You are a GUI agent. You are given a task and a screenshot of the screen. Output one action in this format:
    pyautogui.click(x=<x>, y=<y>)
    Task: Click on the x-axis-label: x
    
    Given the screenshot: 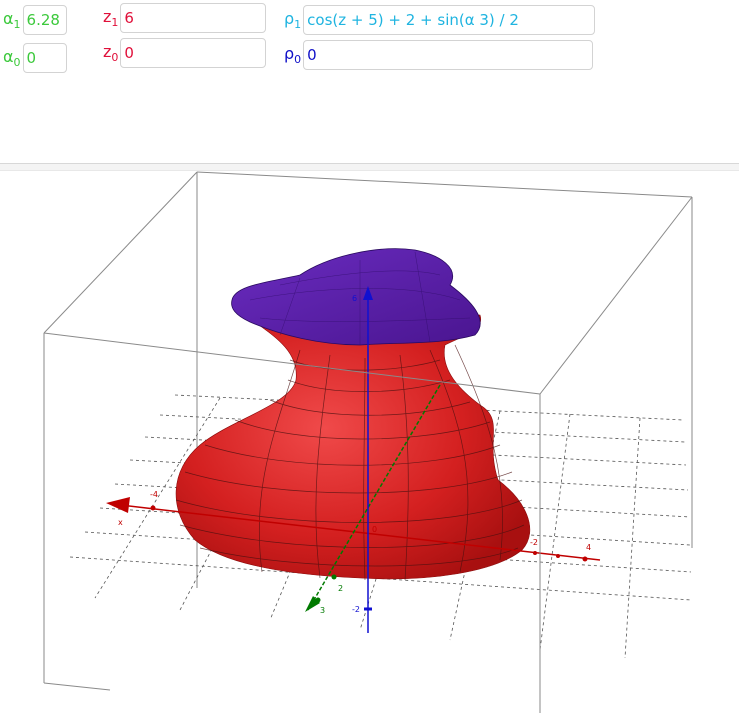 What is the action you would take?
    pyautogui.click(x=120, y=522)
    